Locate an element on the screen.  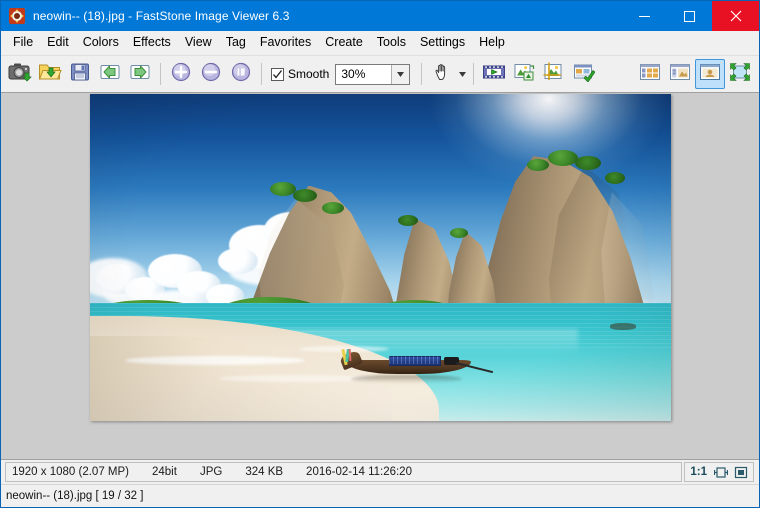
minimize-button is located at coordinates (644, 16).